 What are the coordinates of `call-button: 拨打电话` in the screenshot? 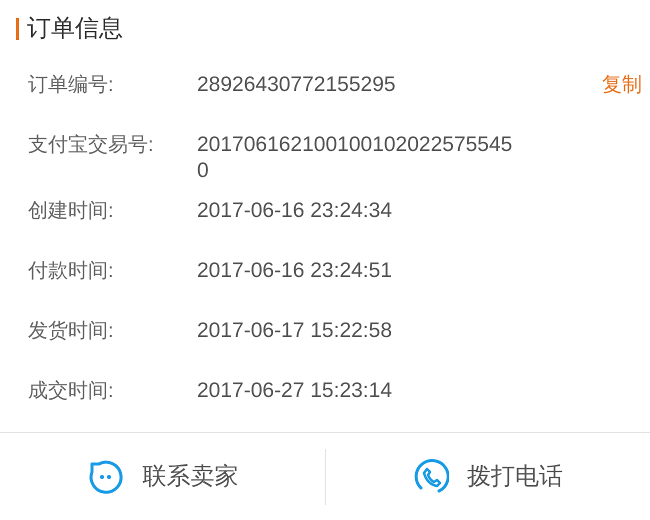 It's located at (487, 476).